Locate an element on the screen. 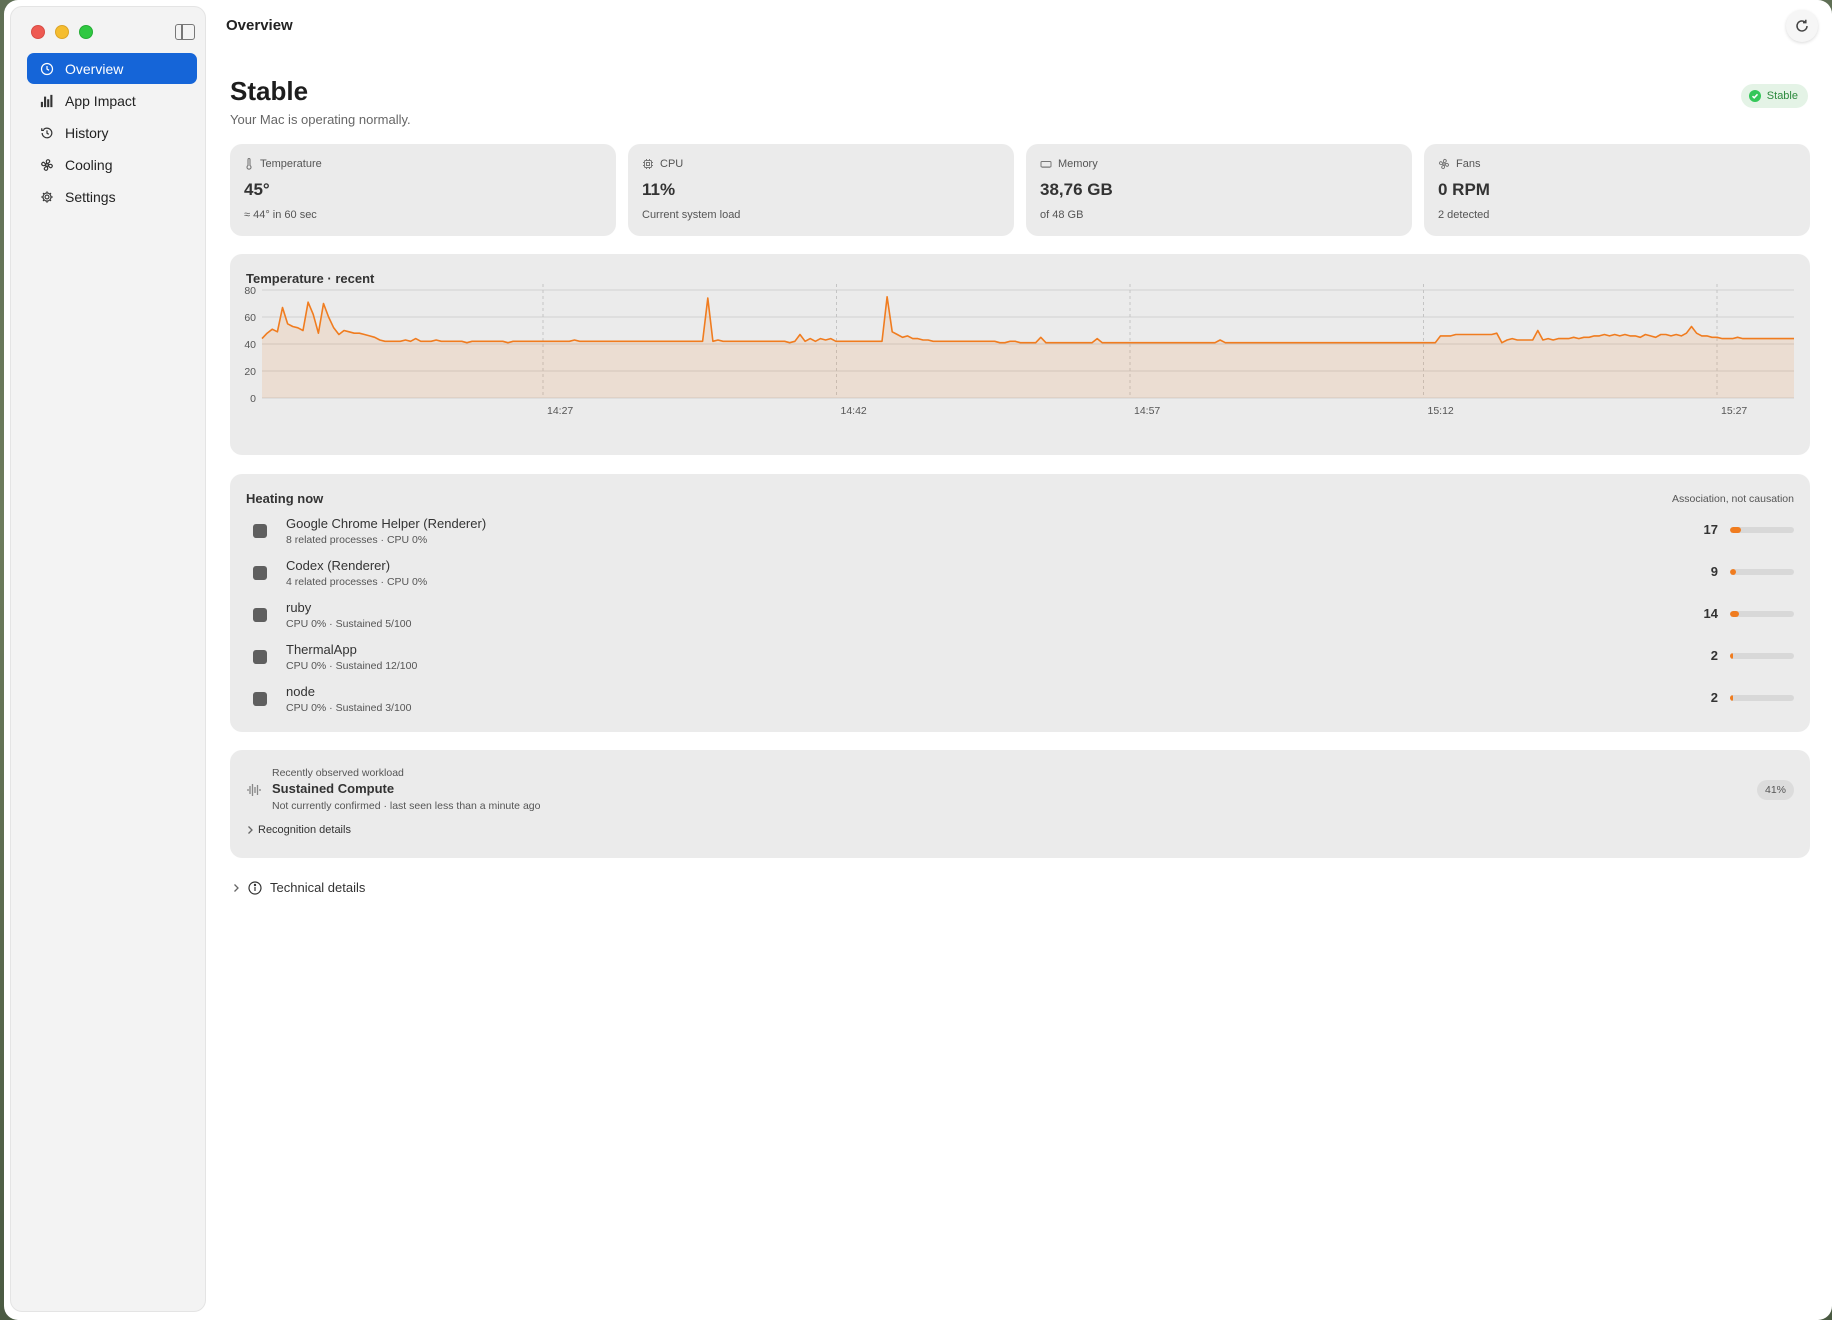 This screenshot has width=1832, height=1320. impact-score: 9 is located at coordinates (1714, 571).